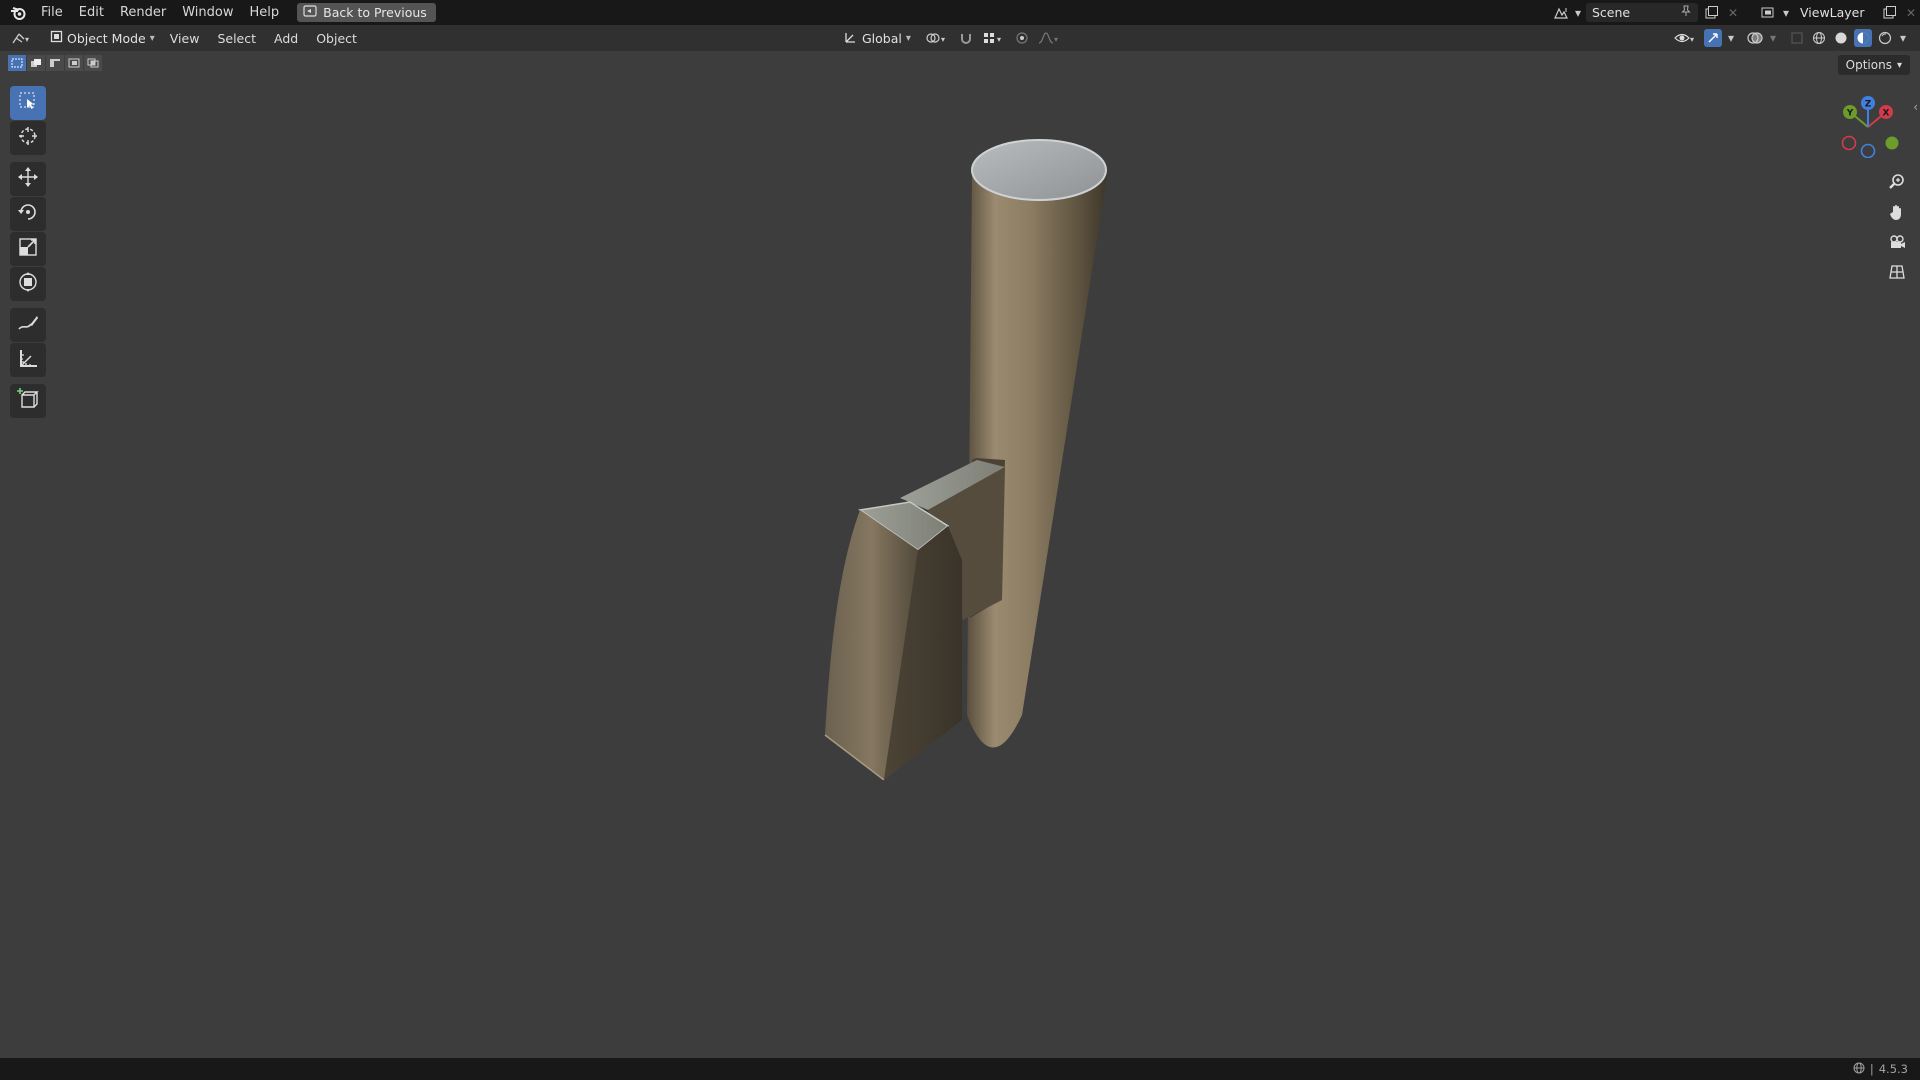  Describe the element at coordinates (91, 12) in the screenshot. I see `menu-edit: Edit` at that location.